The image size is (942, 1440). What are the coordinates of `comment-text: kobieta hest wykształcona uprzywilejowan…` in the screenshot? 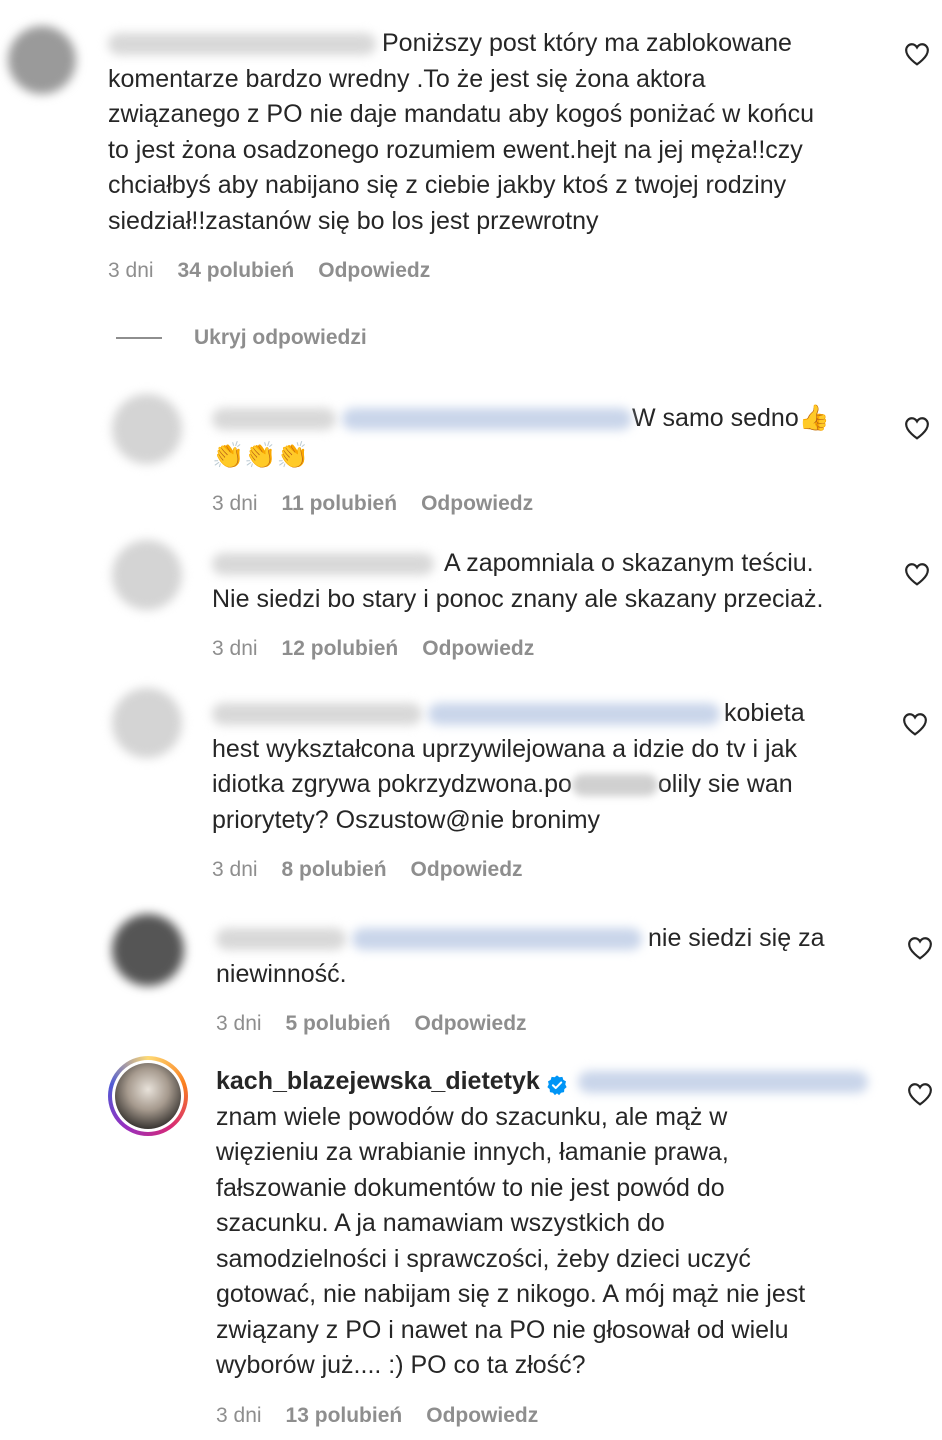 It's located at (508, 766).